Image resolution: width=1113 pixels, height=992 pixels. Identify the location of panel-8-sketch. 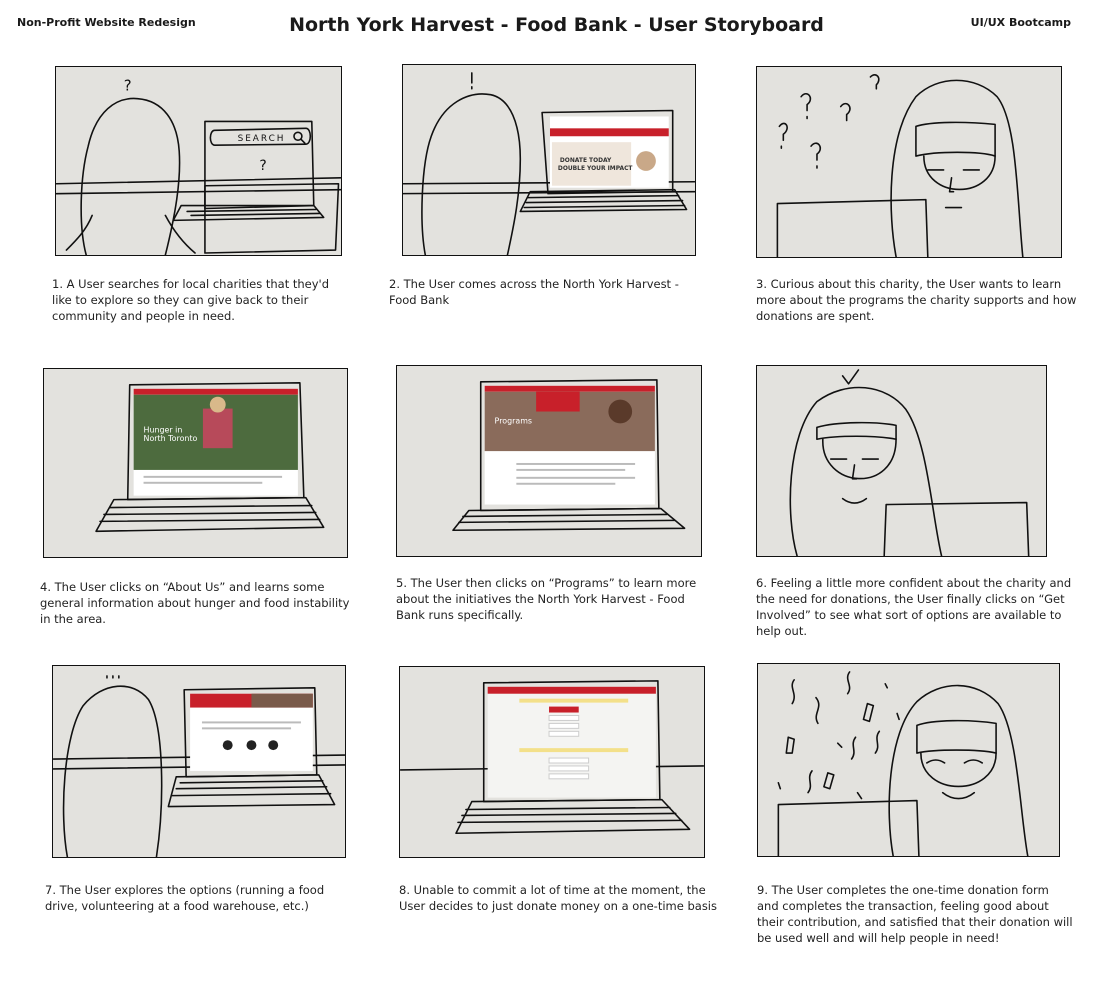
(552, 762).